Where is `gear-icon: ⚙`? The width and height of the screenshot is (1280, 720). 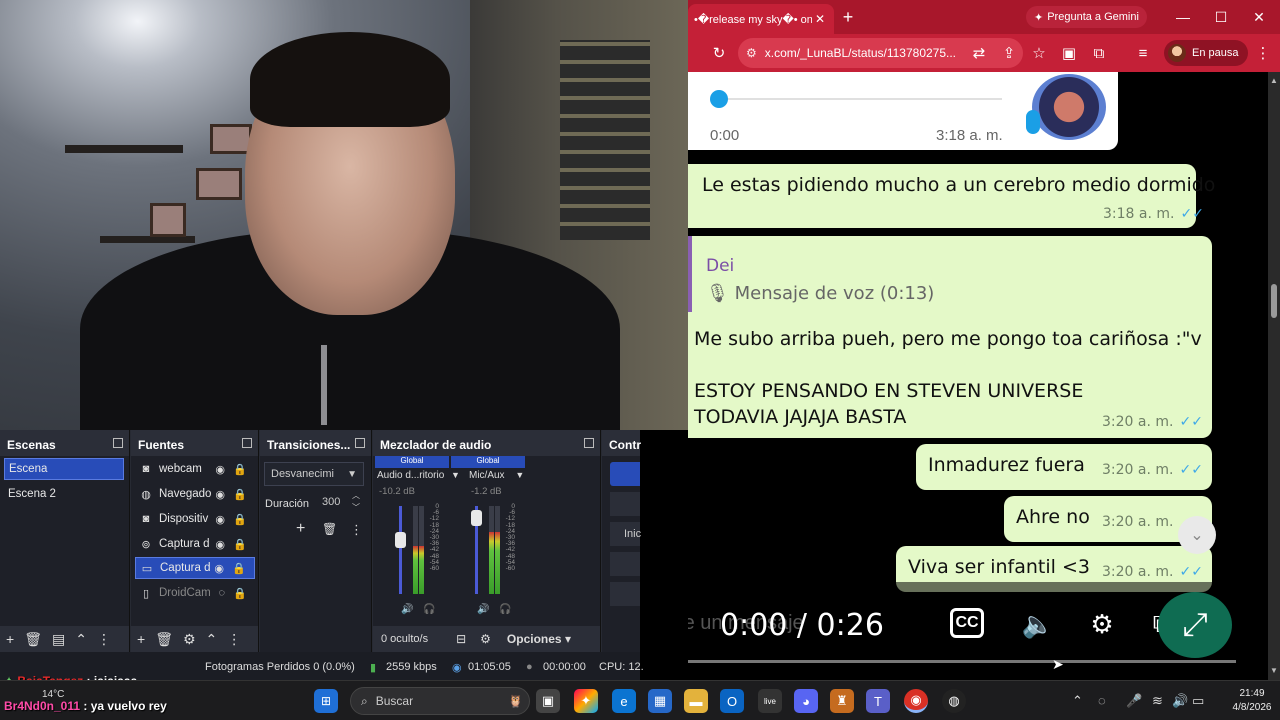 gear-icon: ⚙ is located at coordinates (189, 639).